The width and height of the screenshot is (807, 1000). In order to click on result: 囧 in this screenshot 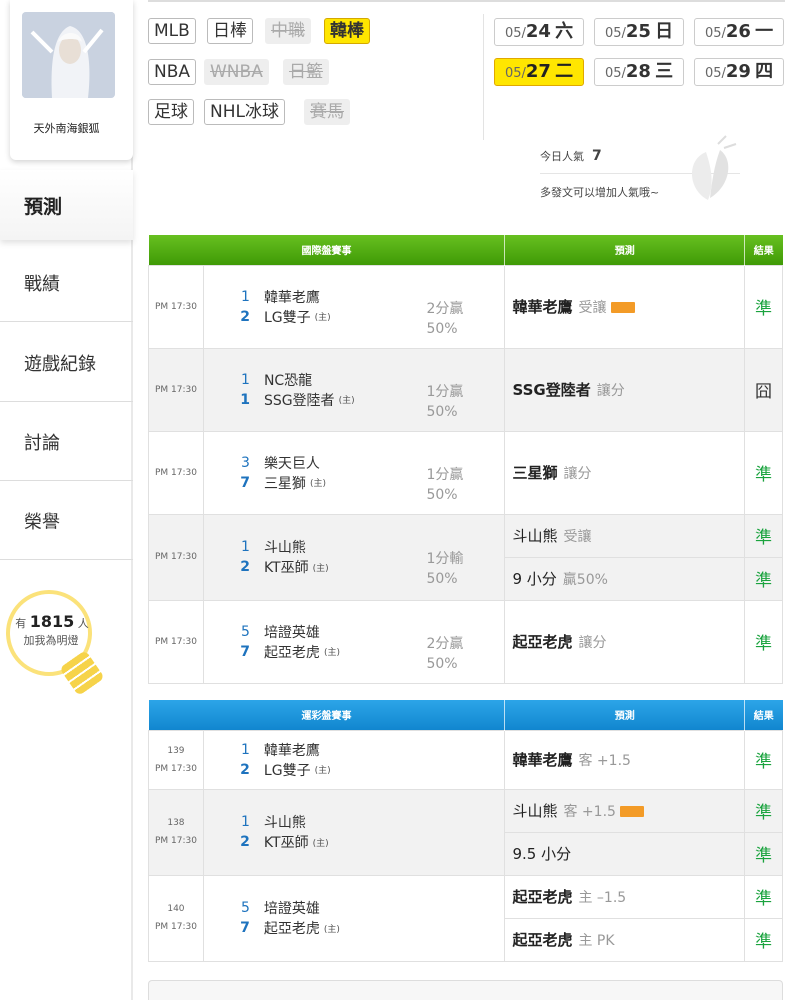, I will do `click(763, 389)`.